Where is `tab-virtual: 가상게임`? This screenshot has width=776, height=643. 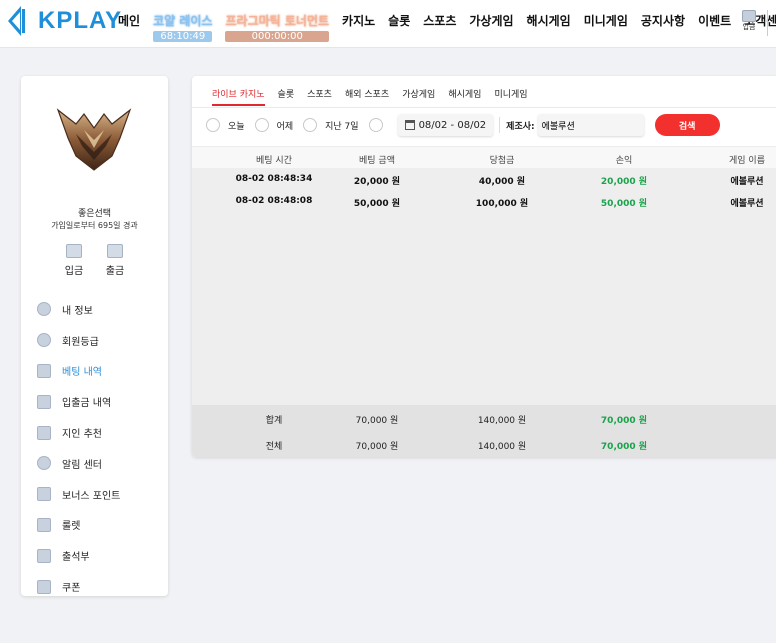 tab-virtual: 가상게임 is located at coordinates (418, 95).